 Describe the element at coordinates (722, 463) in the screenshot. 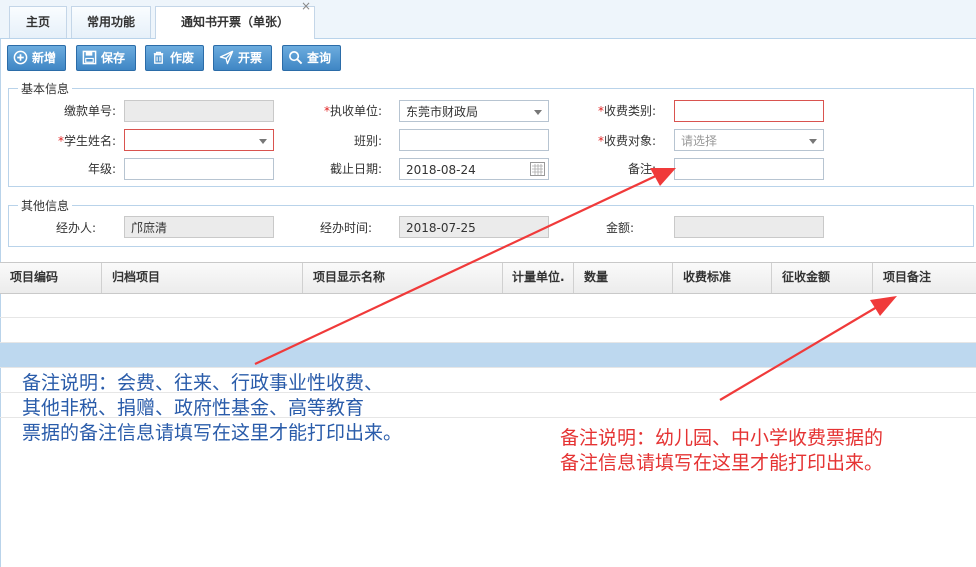

I see `annotation-red-line: 备注信息请填写在这里才能打印出来。` at that location.